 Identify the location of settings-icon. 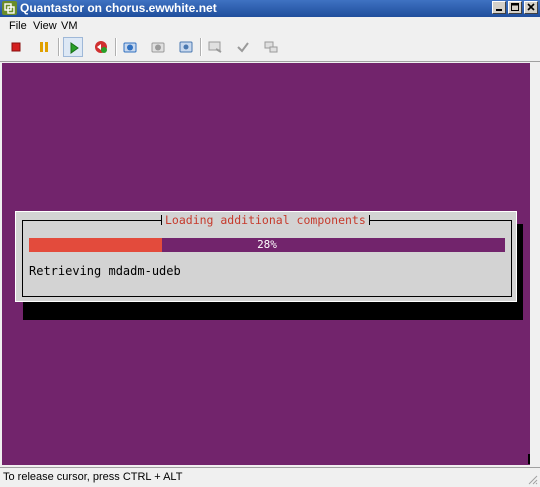
(243, 47).